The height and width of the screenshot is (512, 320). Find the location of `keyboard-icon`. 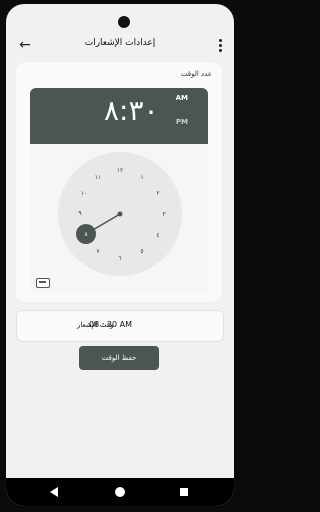

keyboard-icon is located at coordinates (43, 283).